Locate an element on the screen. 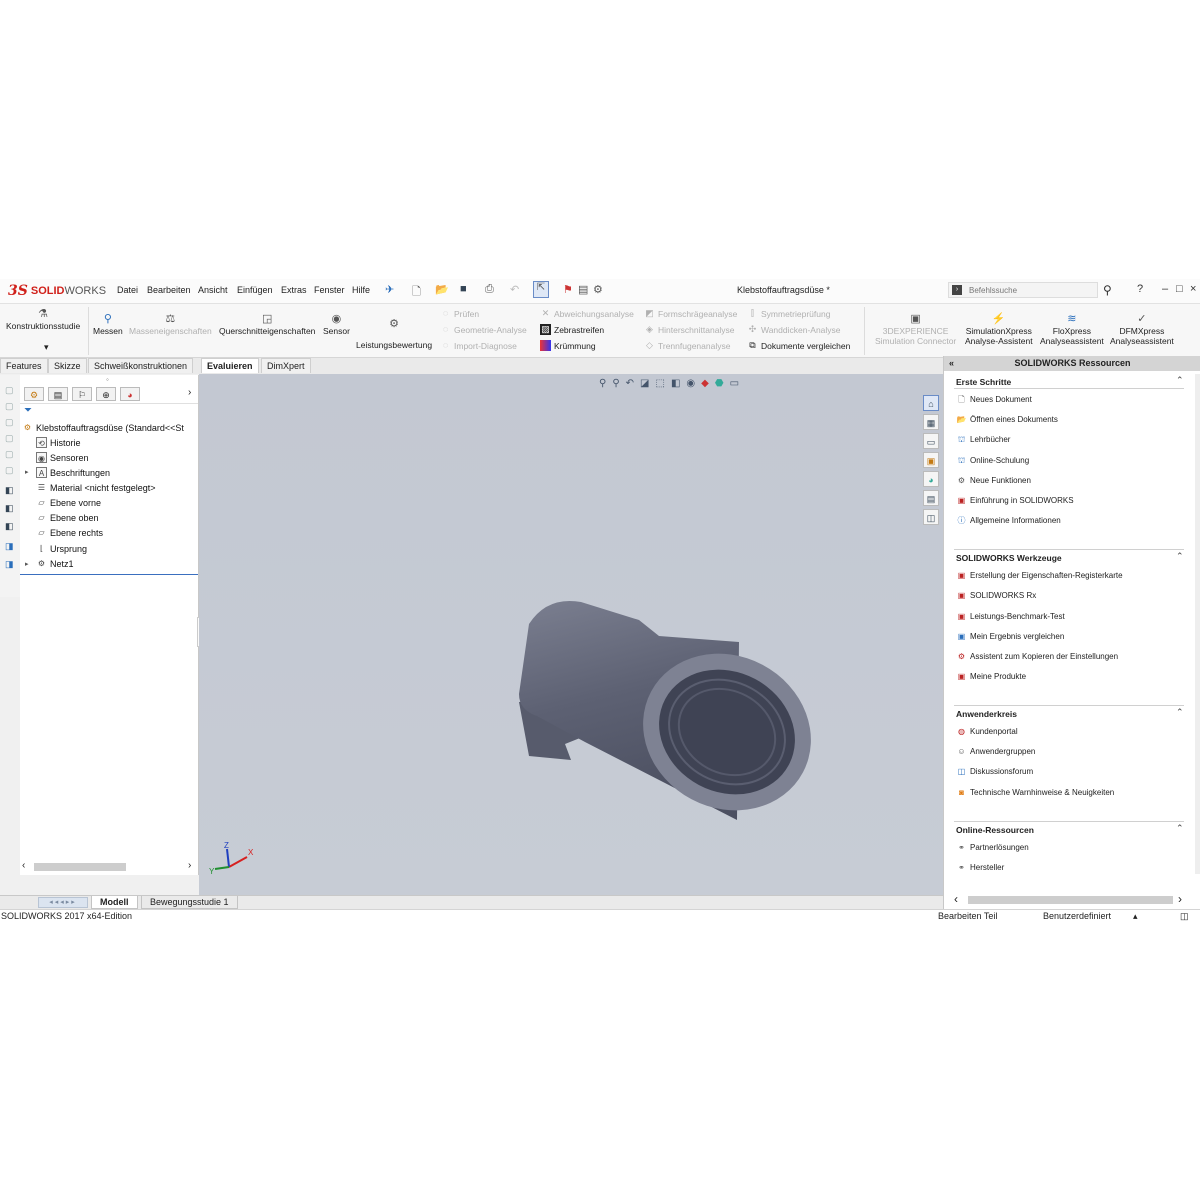 The width and height of the screenshot is (1200, 1200). dokumente-vergleichen-button: ⧉ Dokumente vergleichen is located at coordinates (798, 345).